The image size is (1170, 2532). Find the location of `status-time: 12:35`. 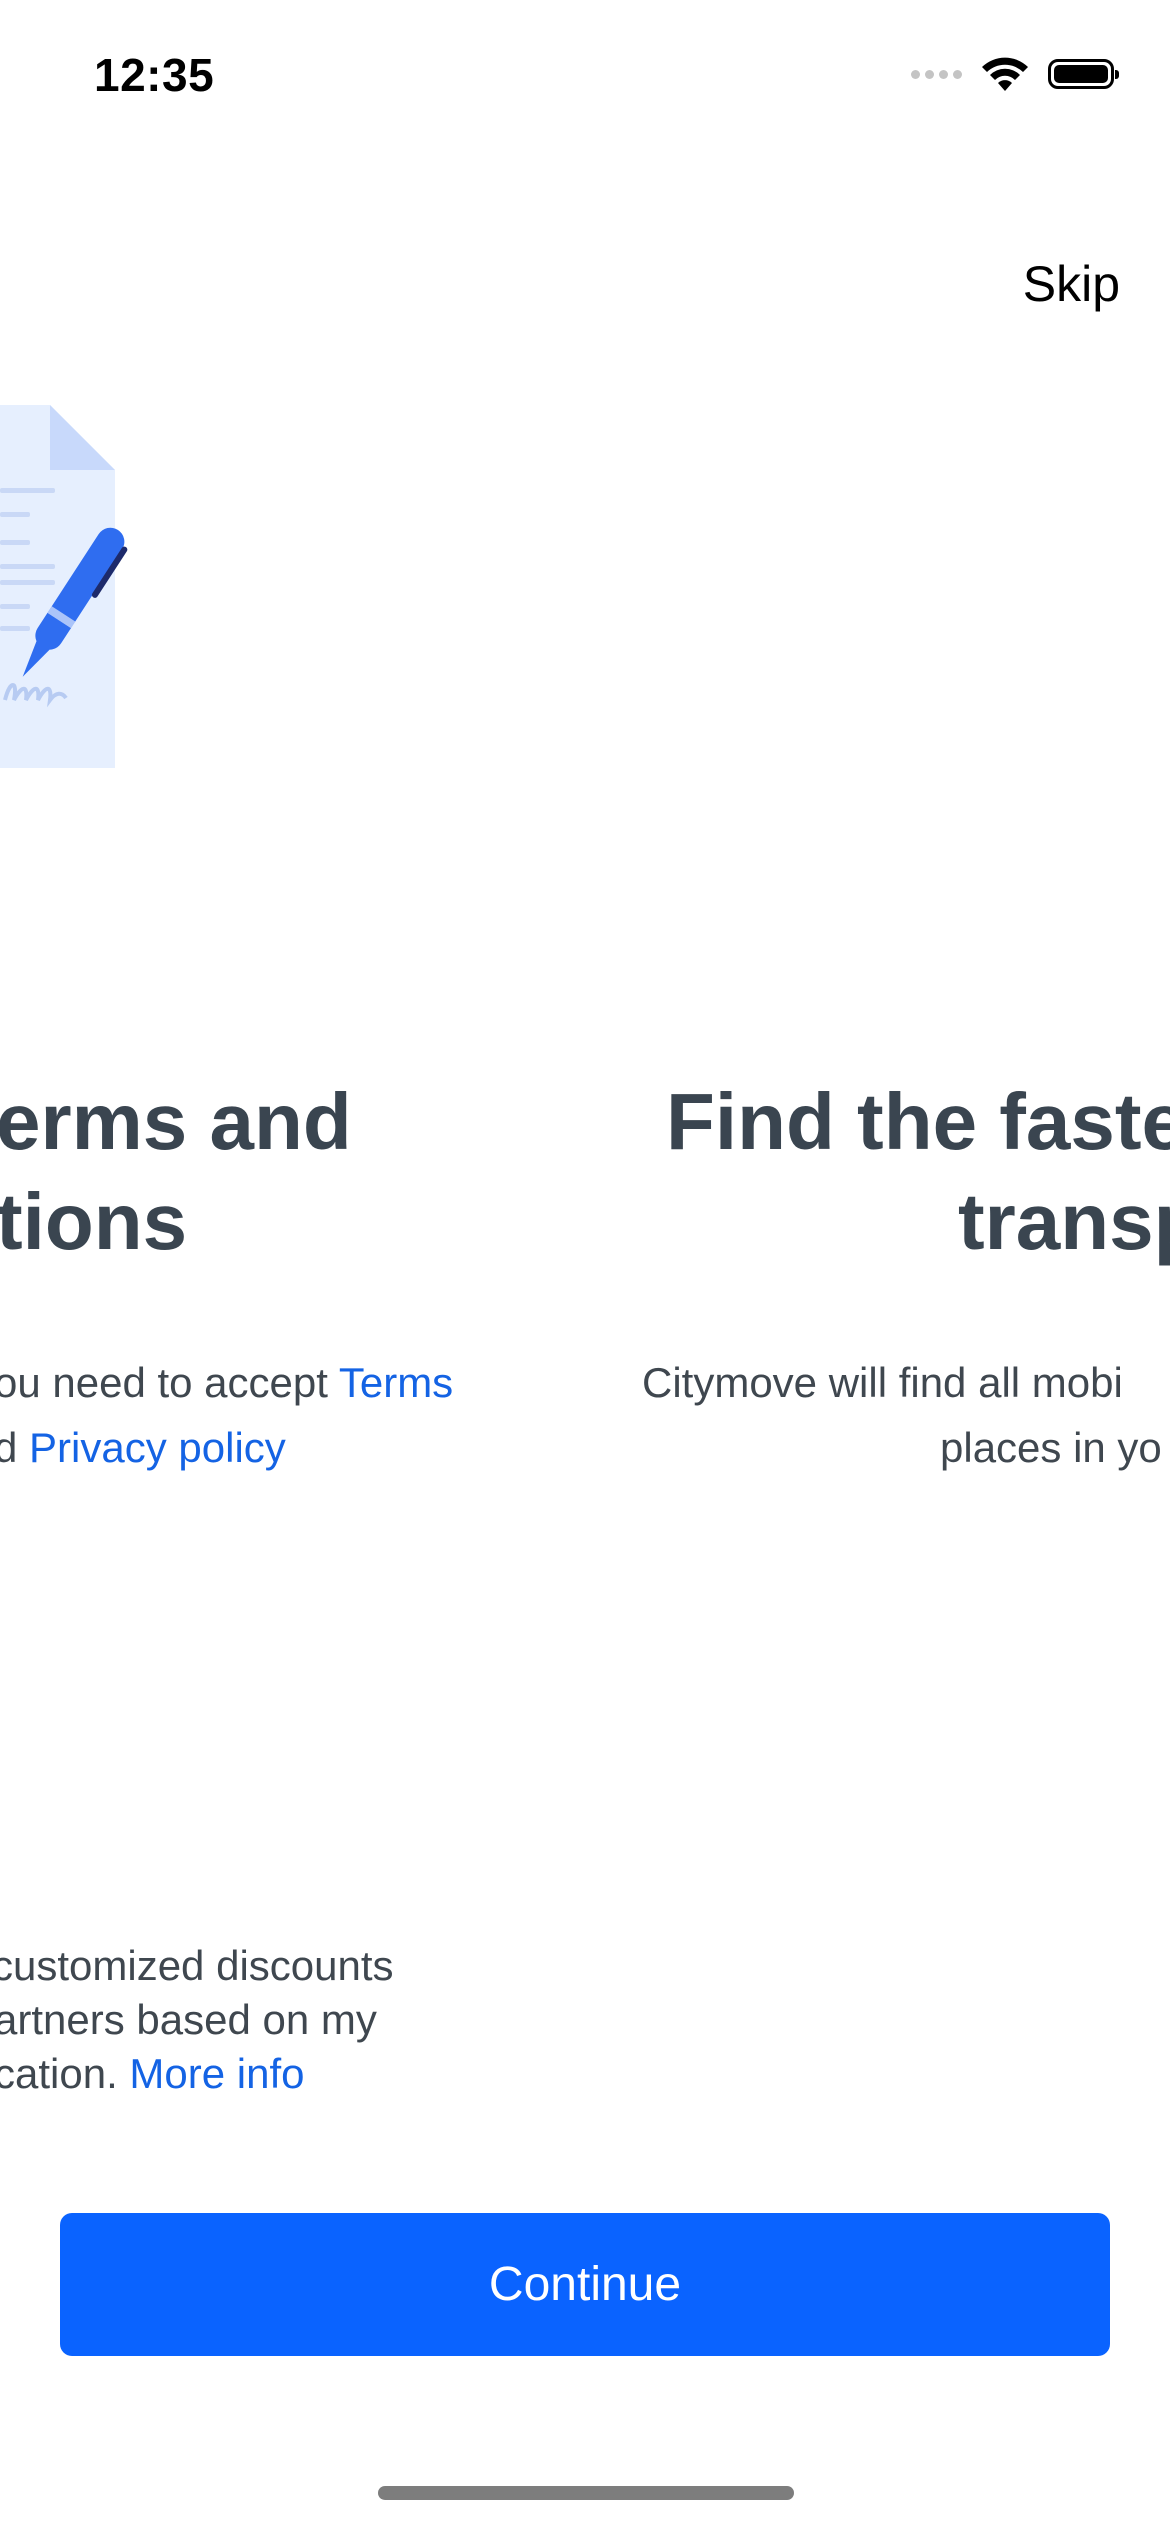

status-time: 12:35 is located at coordinates (154, 75).